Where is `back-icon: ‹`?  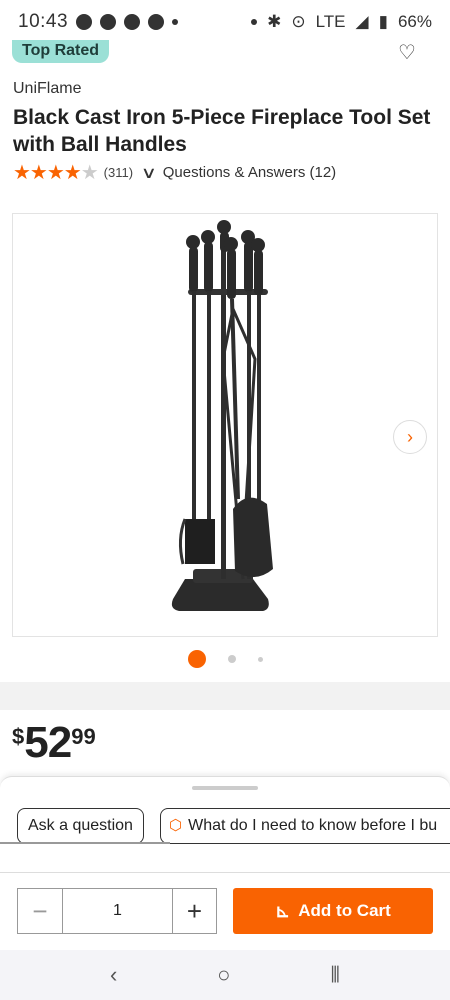
back-icon: ‹ is located at coordinates (113, 975).